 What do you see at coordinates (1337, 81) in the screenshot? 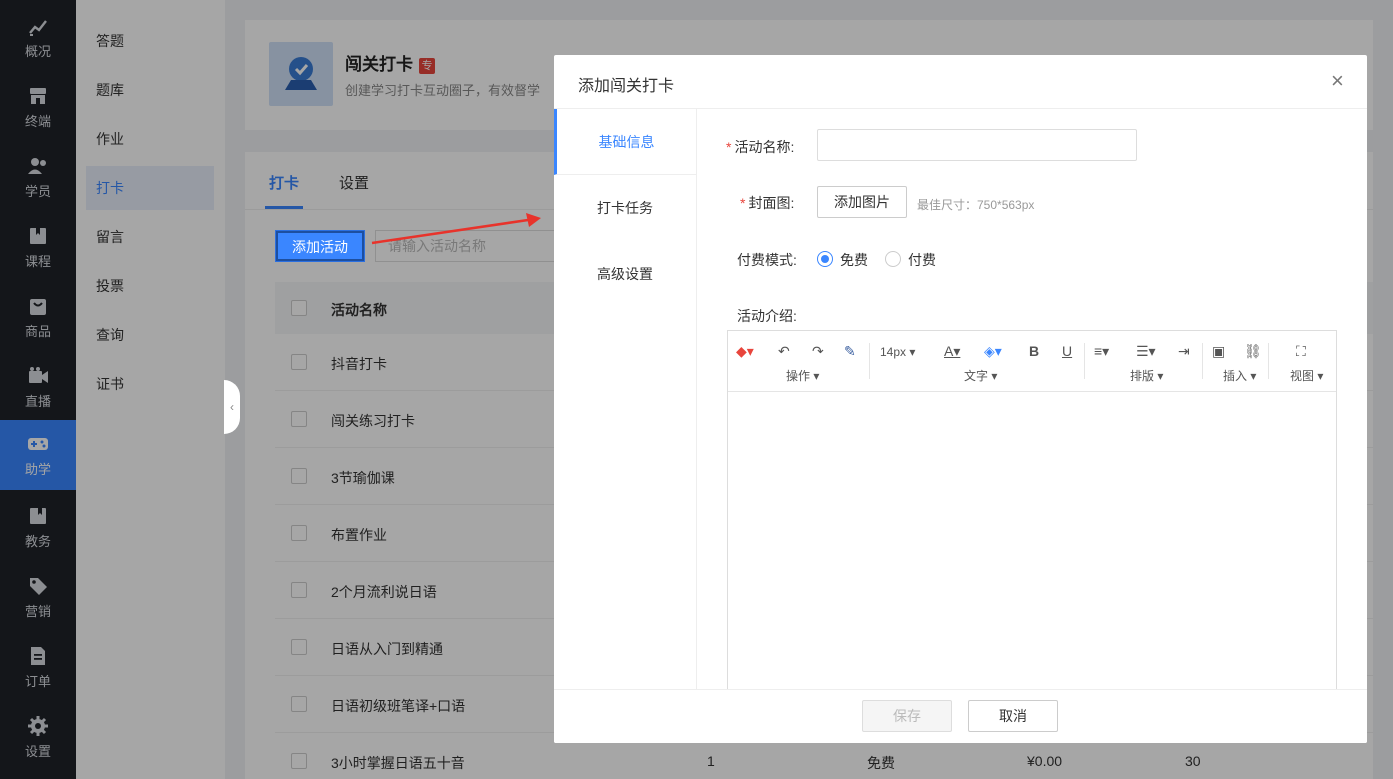
I see `close-icon: ×` at bounding box center [1337, 81].